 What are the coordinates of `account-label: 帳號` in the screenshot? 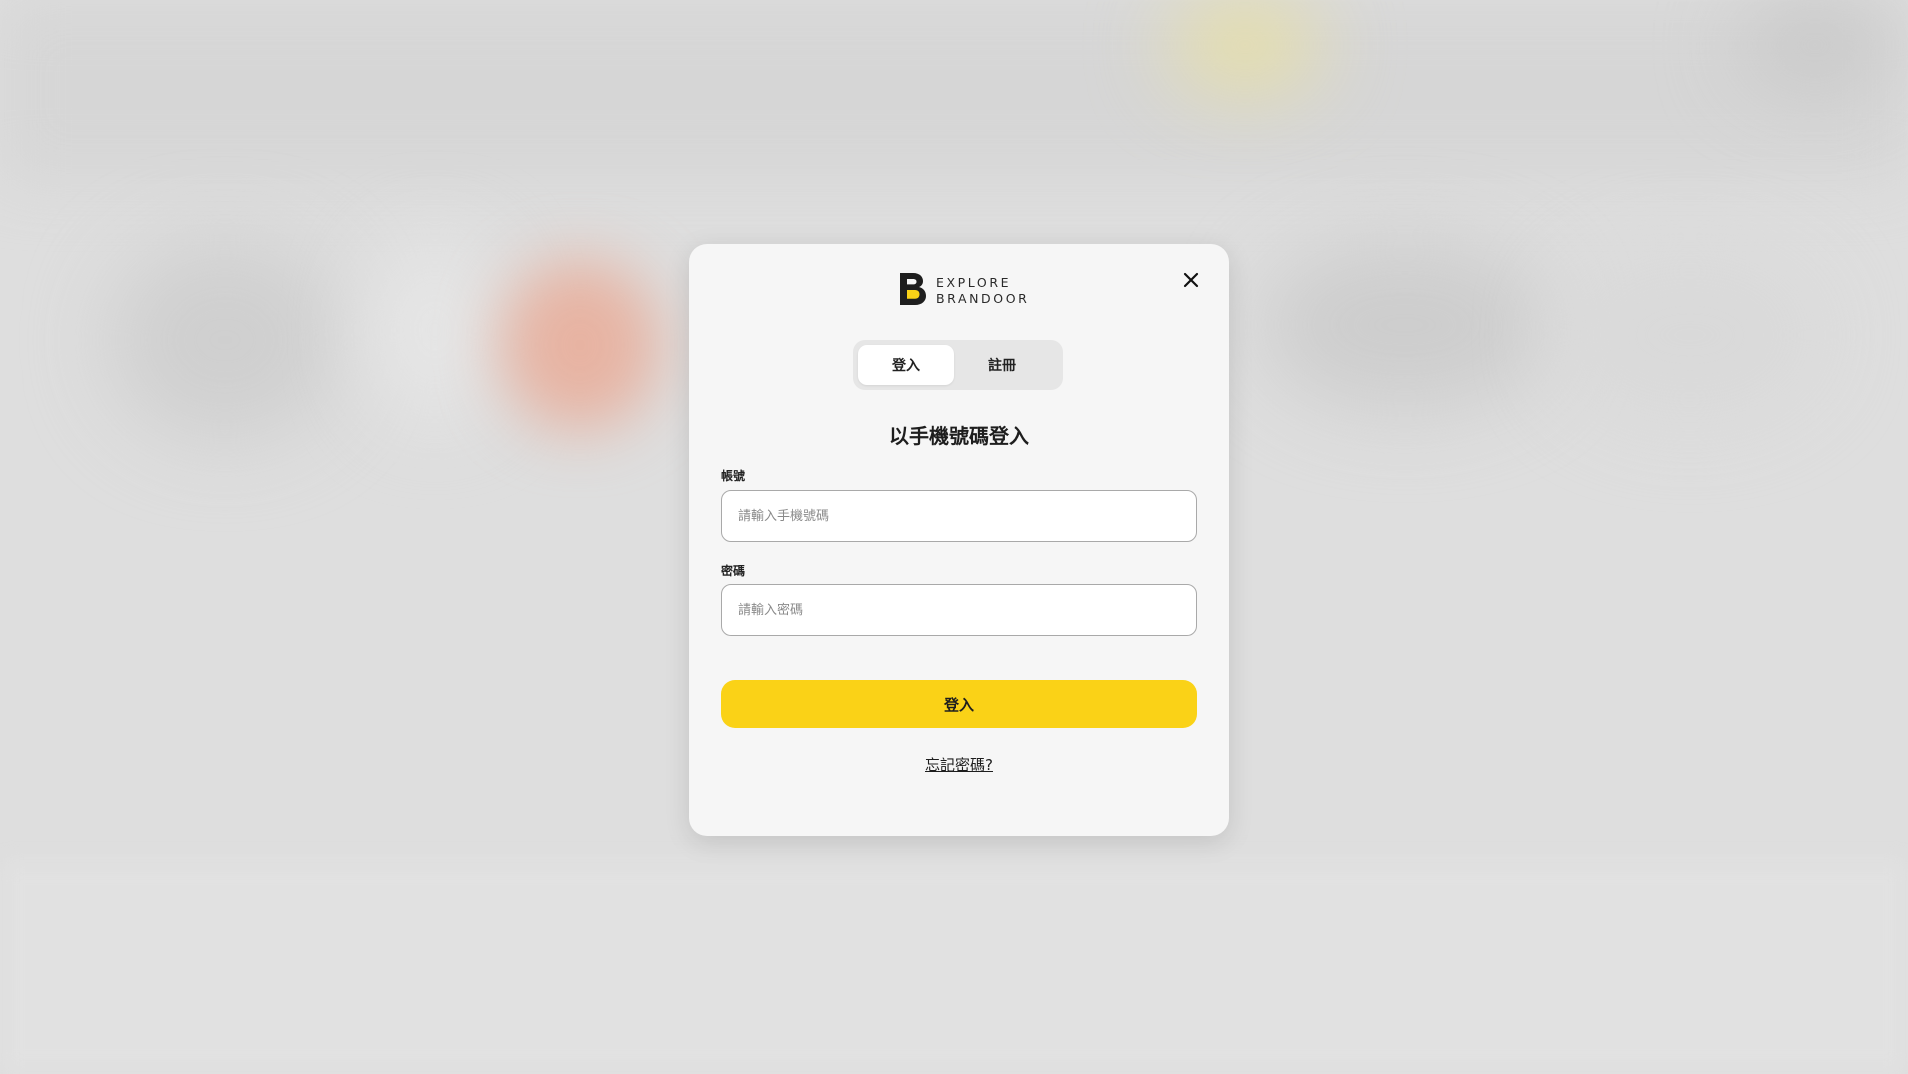 It's located at (733, 476).